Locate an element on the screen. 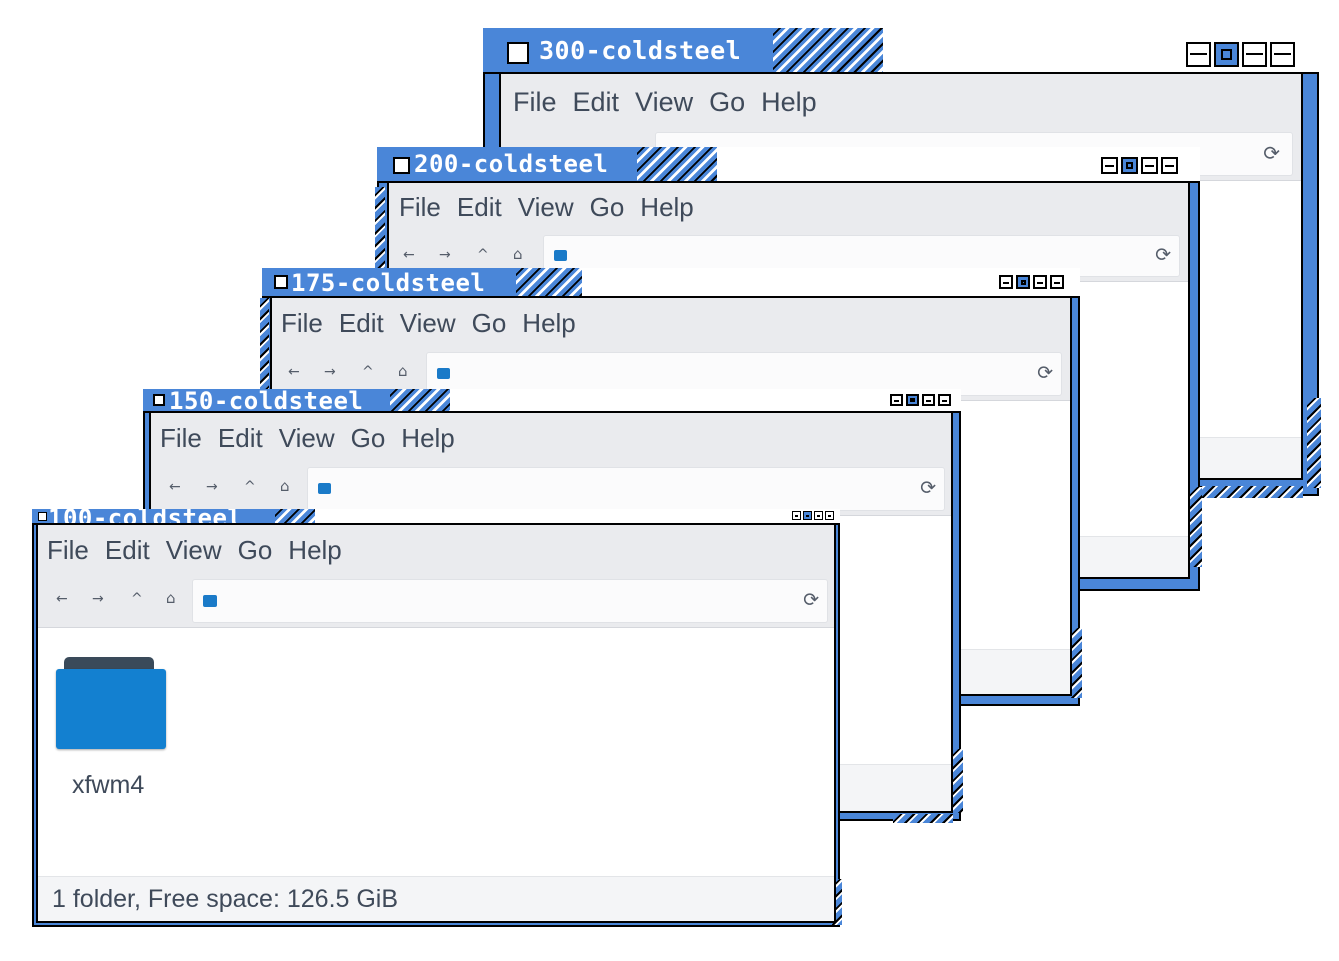 The height and width of the screenshot is (961, 1339). window-title: 300-coldsteel is located at coordinates (640, 50).